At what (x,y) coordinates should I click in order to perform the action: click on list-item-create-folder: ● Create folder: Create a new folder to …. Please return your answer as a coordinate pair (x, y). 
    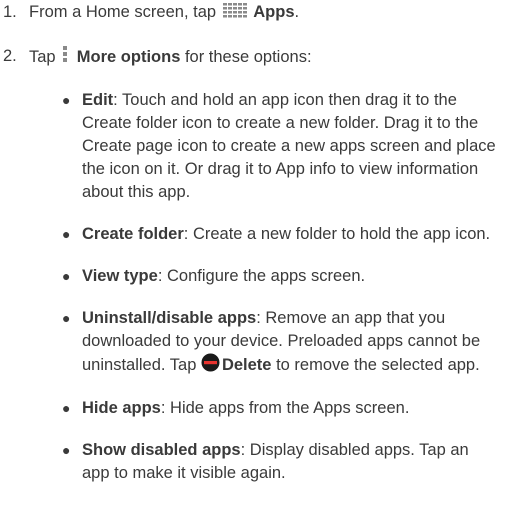
    Looking at the image, I should click on (264, 234).